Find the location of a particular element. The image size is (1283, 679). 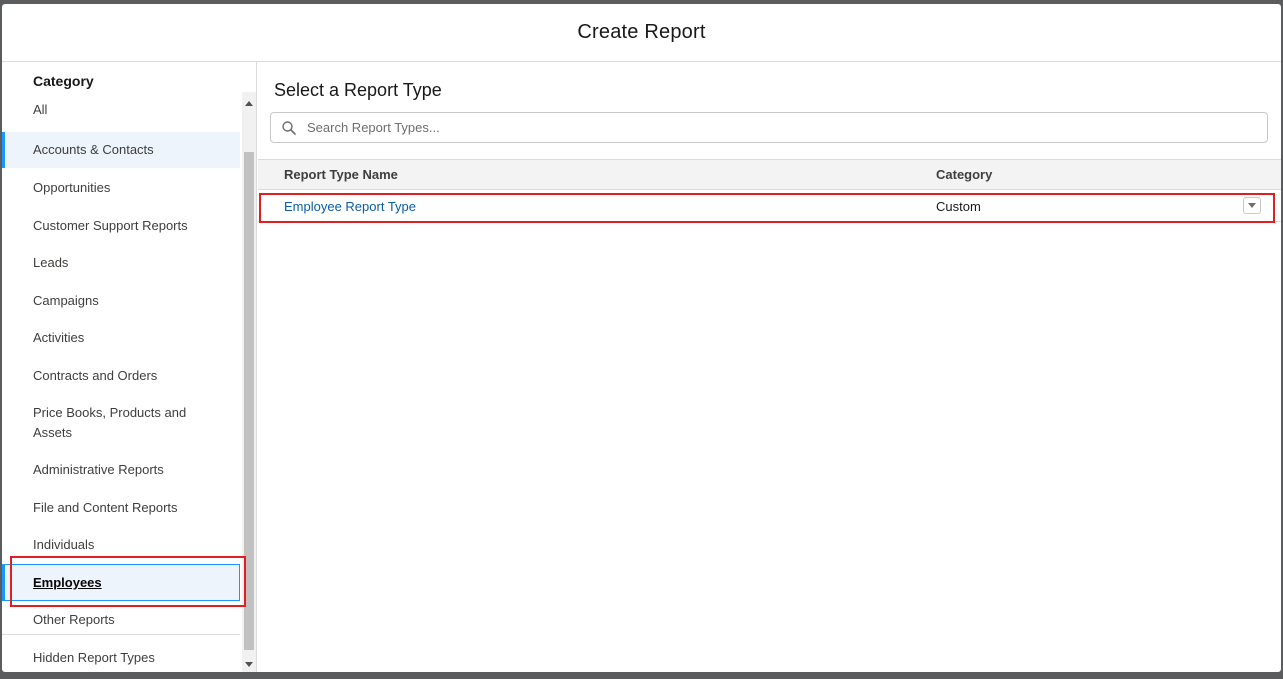

search-input is located at coordinates (757, 127).